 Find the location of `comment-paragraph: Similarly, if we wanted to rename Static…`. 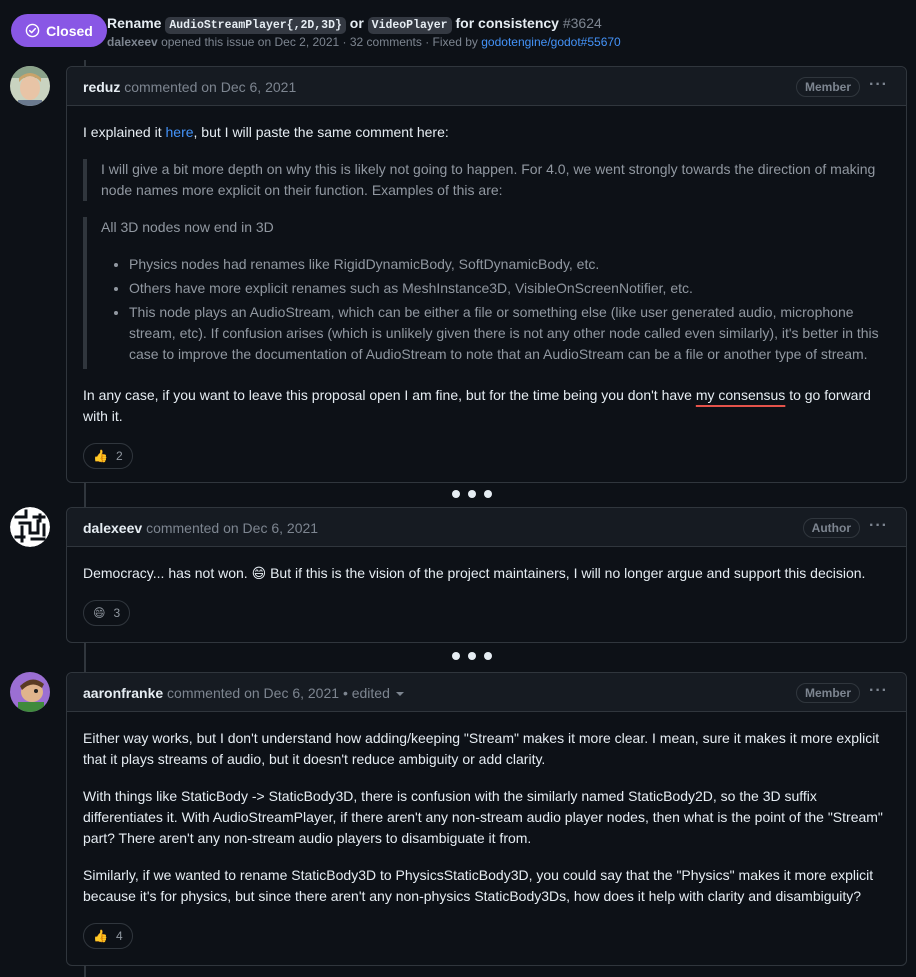

comment-paragraph: Similarly, if we wanted to rename Static… is located at coordinates (478, 885).